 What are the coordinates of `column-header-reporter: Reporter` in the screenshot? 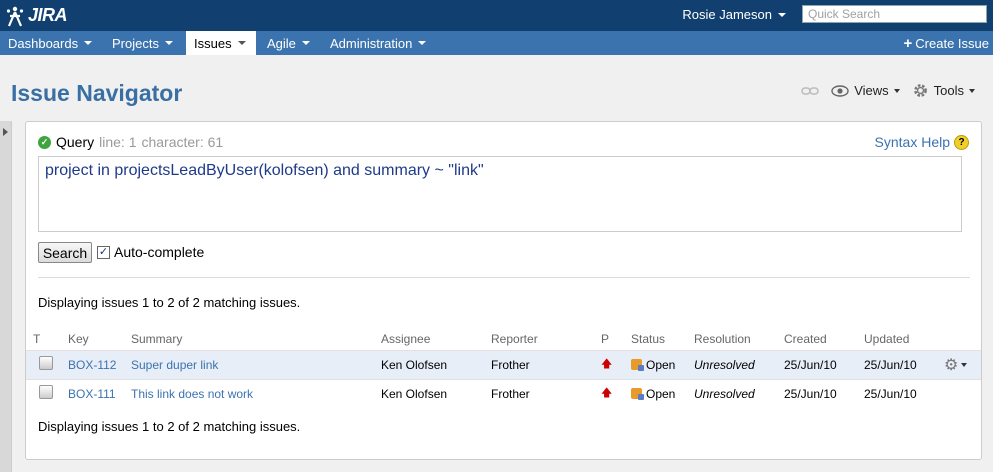 It's located at (546, 339).